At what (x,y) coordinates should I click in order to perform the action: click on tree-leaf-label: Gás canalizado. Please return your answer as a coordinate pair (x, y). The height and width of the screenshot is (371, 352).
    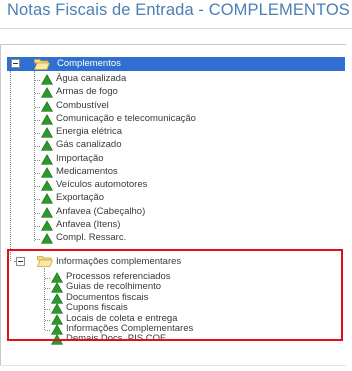
    Looking at the image, I should click on (89, 145).